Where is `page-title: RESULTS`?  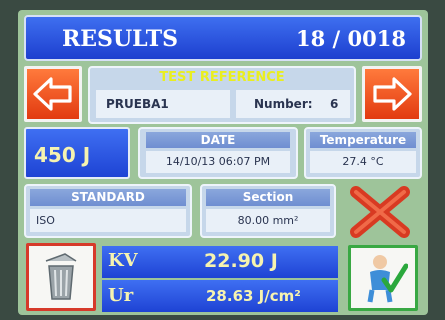
page-title: RESULTS is located at coordinates (120, 39).